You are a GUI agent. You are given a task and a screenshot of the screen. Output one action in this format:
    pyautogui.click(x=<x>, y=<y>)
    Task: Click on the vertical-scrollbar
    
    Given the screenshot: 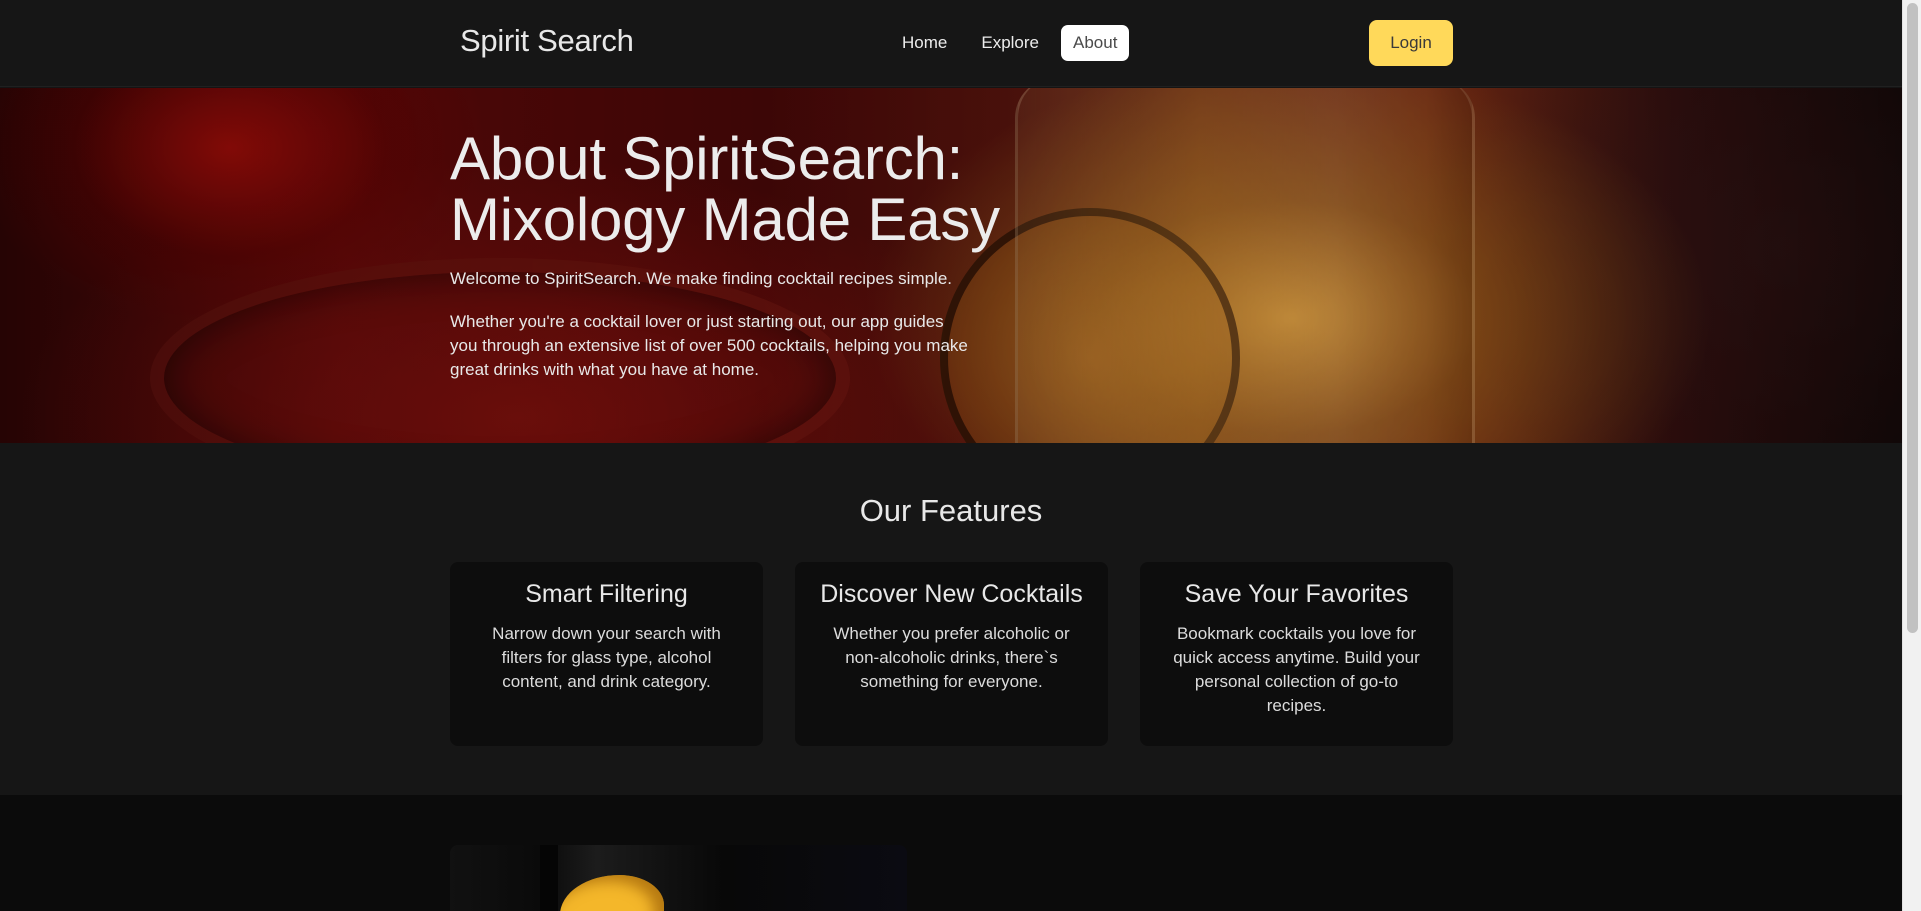 What is the action you would take?
    pyautogui.click(x=1911, y=455)
    